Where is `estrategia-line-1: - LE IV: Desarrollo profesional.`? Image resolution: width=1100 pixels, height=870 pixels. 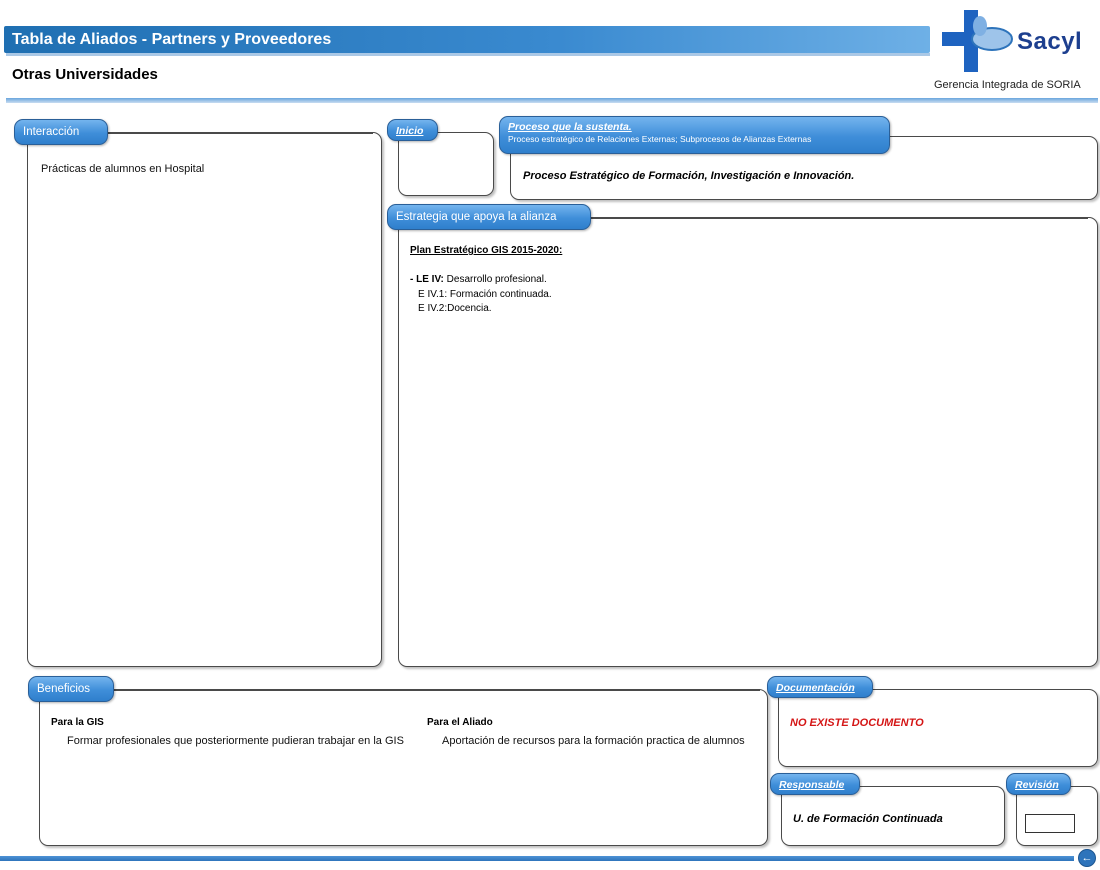 estrategia-line-1: - LE IV: Desarrollo profesional. is located at coordinates (478, 279).